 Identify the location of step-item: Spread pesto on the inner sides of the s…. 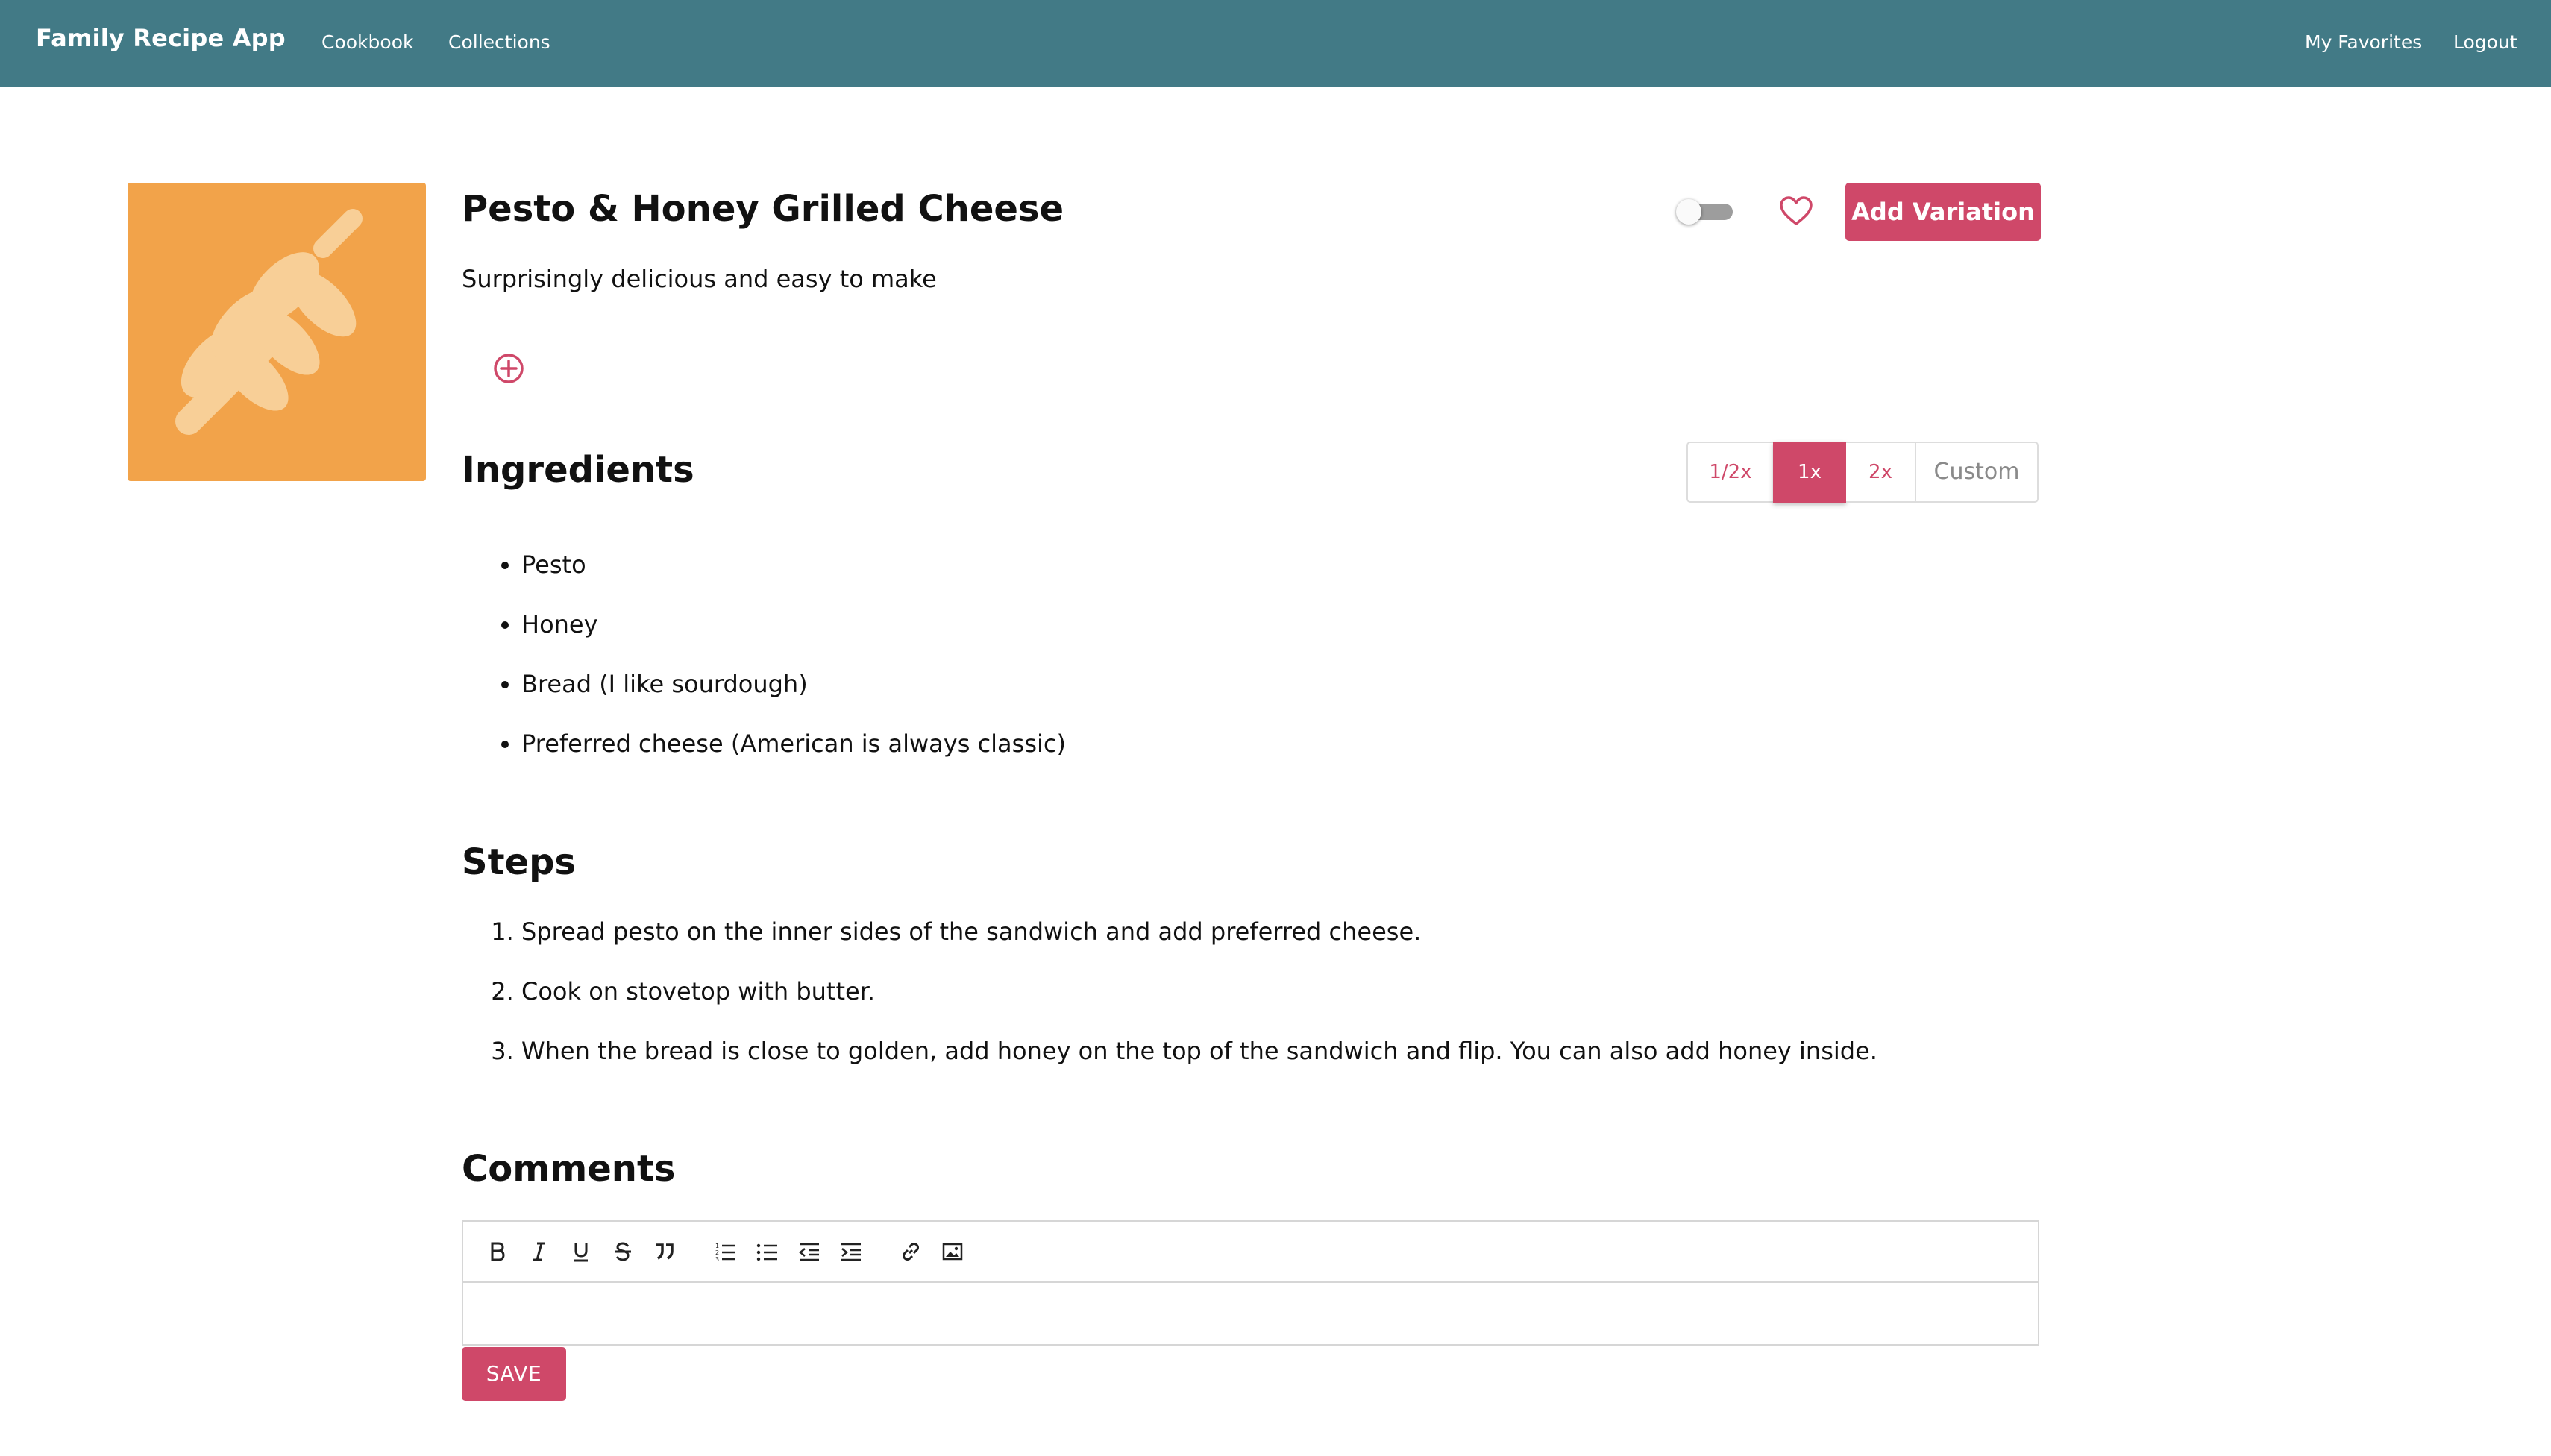
(1199, 943).